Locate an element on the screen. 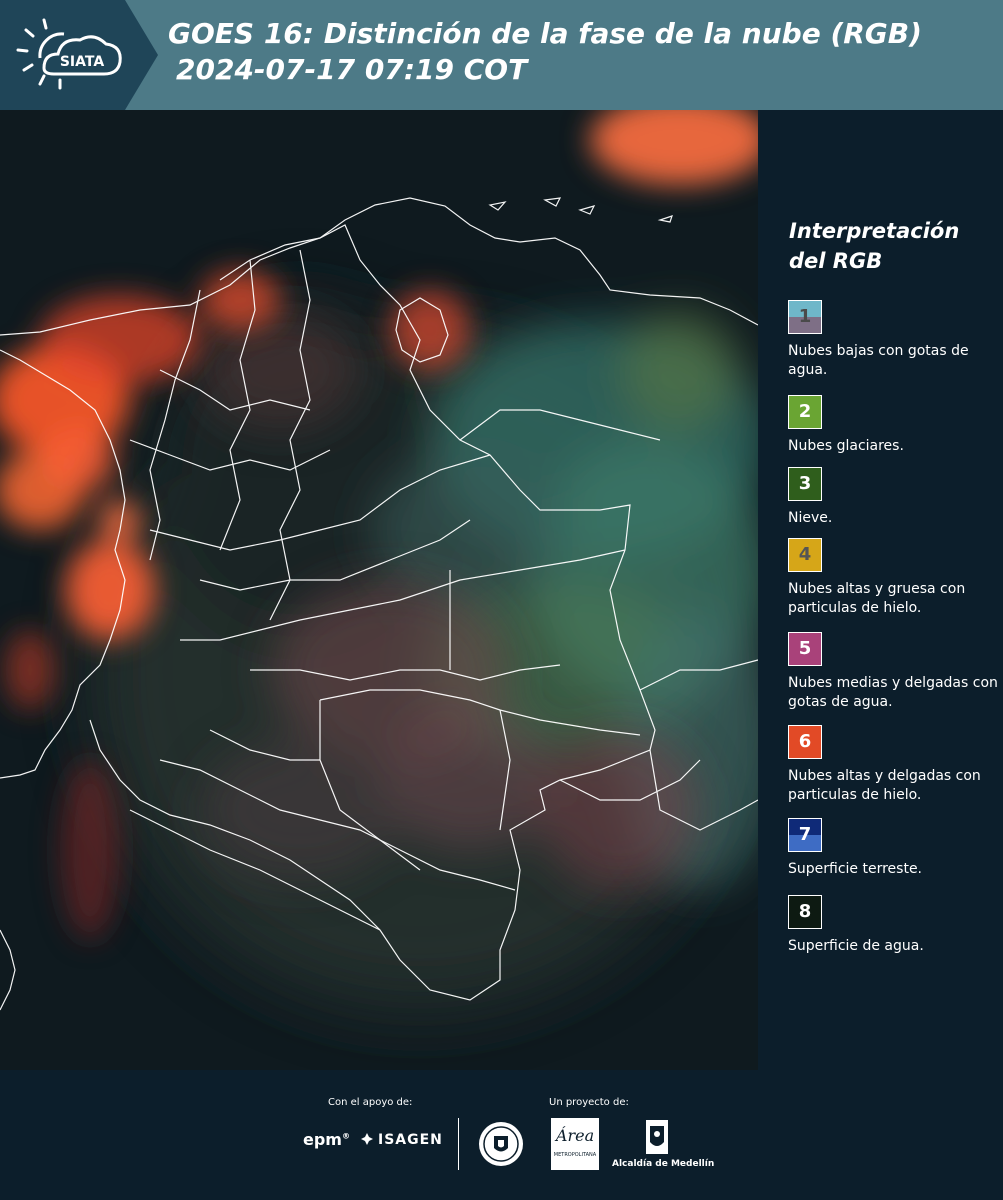 The width and height of the screenshot is (1003, 1200). legend-swatch-3: 3 is located at coordinates (805, 484).